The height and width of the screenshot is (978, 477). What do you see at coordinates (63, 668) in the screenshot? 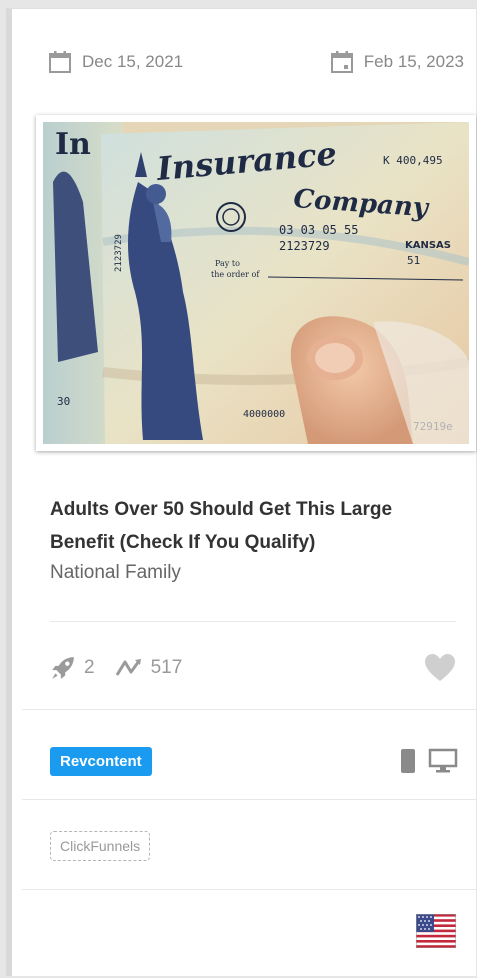
I see `rocket-icon` at bounding box center [63, 668].